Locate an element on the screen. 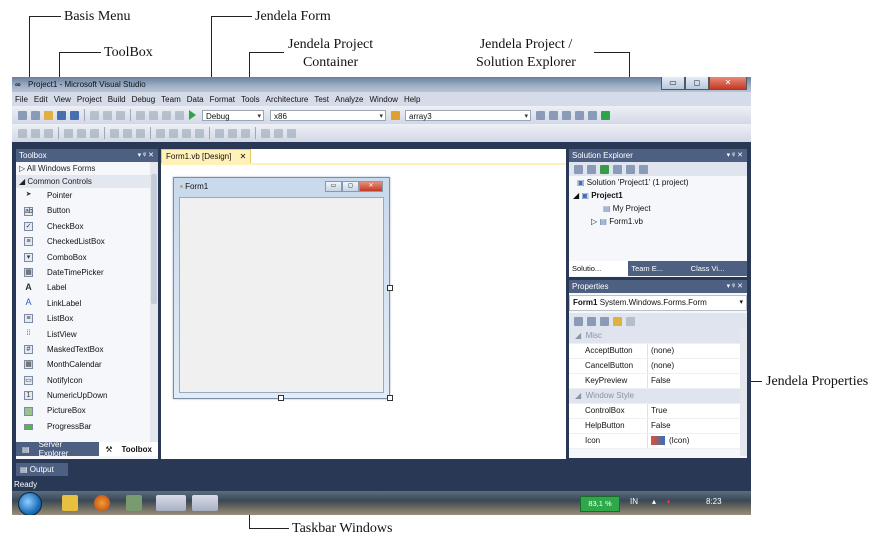 The image size is (885, 537). menu-architecture: Architecture is located at coordinates (287, 99).